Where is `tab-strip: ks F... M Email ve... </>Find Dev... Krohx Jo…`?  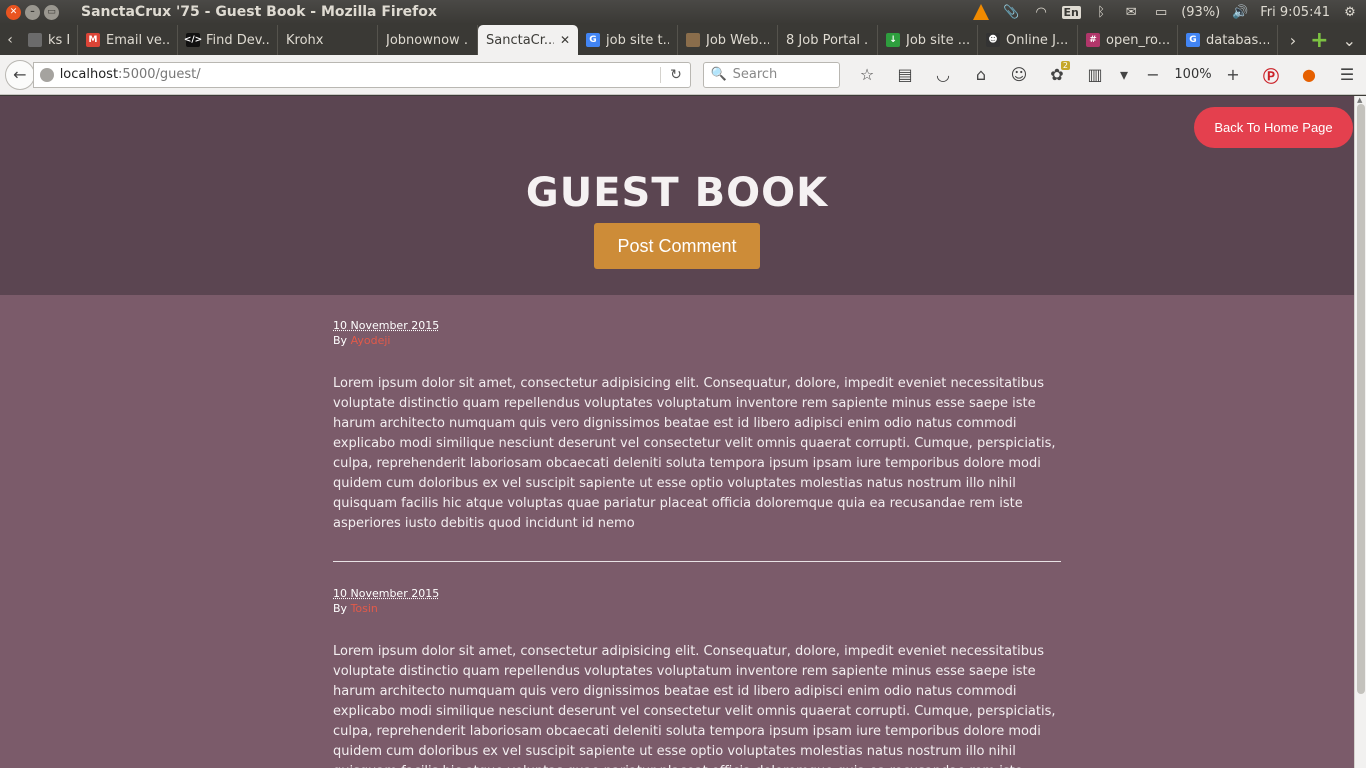
tab-strip: ks F... M Email ve... </>Find Dev... Krohx Jo… is located at coordinates (649, 40).